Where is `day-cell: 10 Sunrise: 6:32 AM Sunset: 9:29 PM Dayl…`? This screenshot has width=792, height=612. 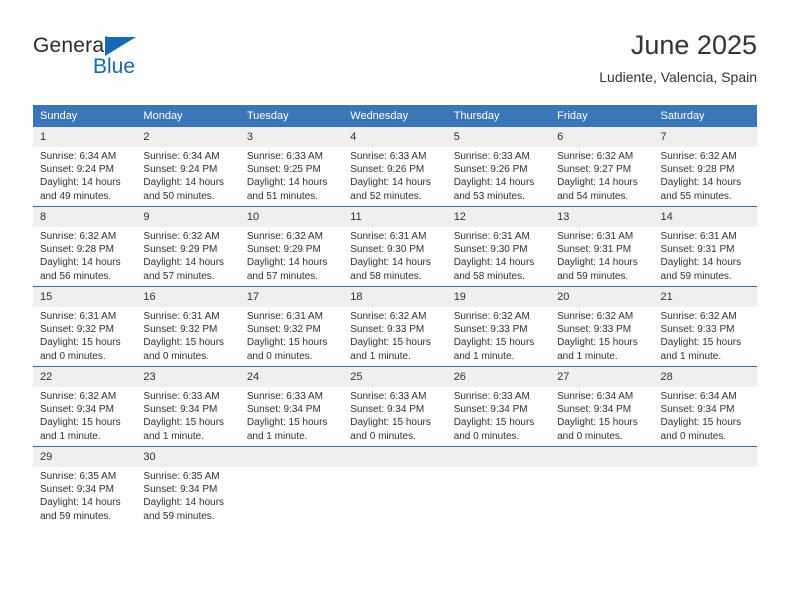
day-cell: 10 Sunrise: 6:32 AM Sunset: 9:29 PM Dayl… is located at coordinates (291, 246).